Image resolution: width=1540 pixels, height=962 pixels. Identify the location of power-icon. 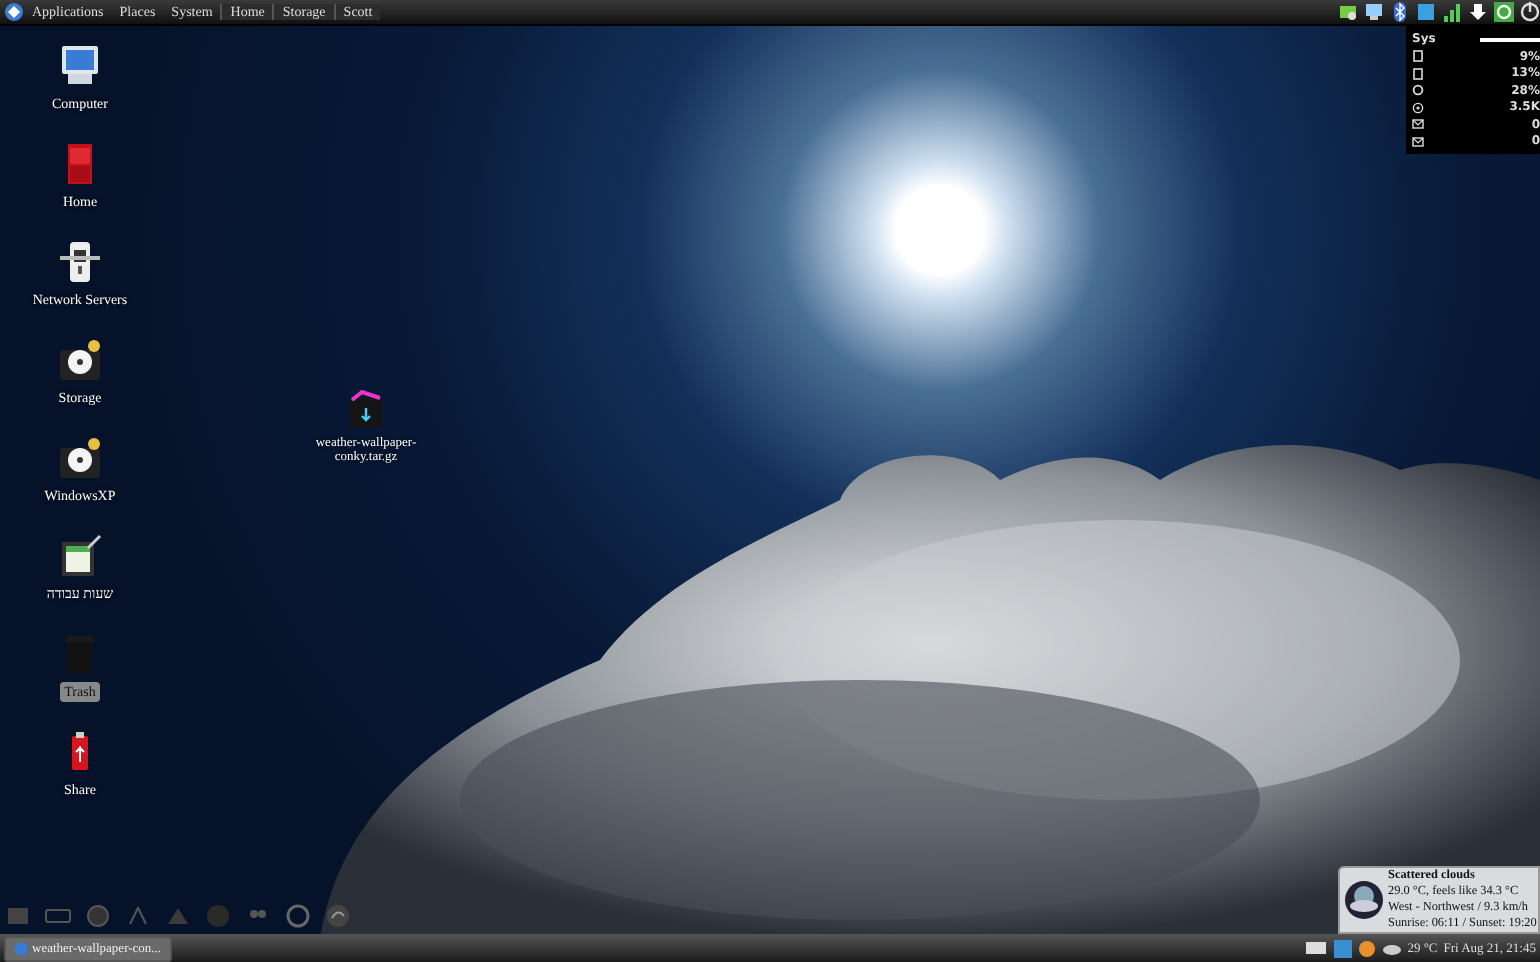
(1530, 12).